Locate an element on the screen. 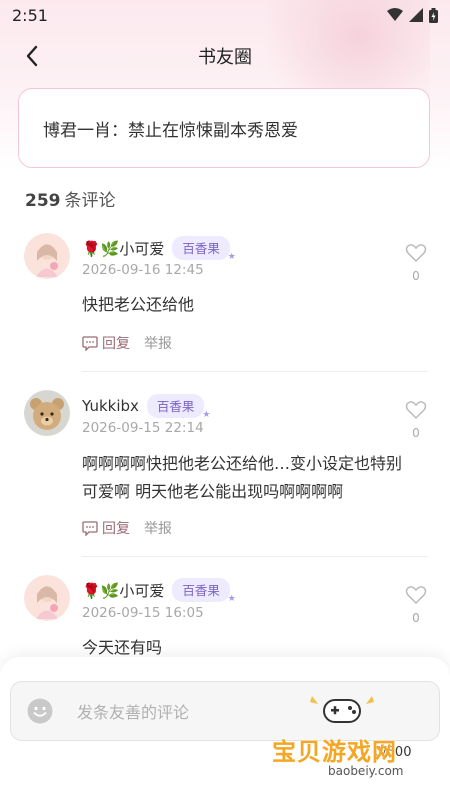 Image resolution: width=450 pixels, height=800 pixels. char-counter: 0/500 is located at coordinates (393, 752).